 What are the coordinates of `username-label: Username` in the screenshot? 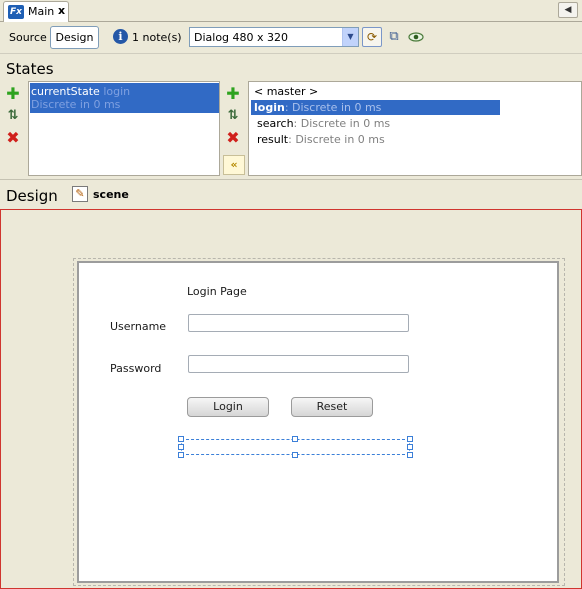 It's located at (138, 326).